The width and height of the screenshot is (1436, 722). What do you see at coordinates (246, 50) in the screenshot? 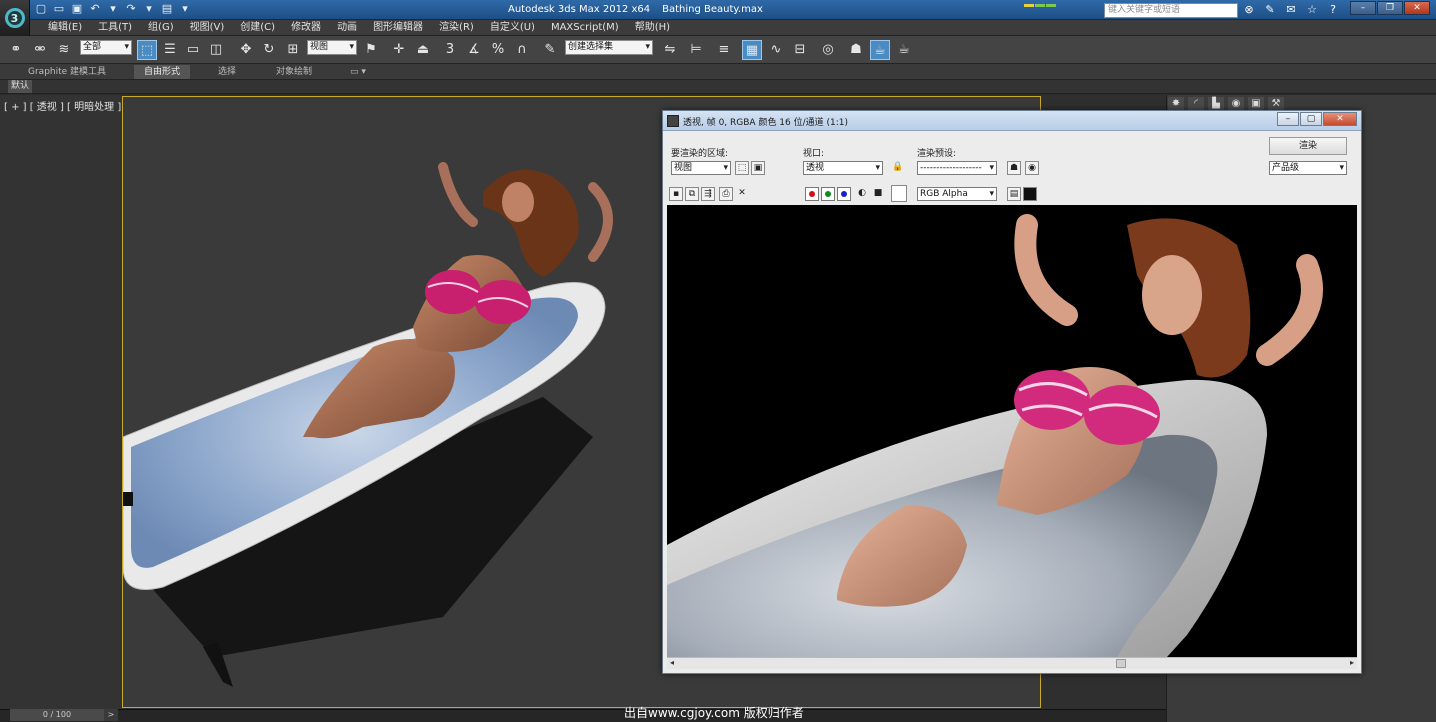
I see `move-icon: ✥` at bounding box center [246, 50].